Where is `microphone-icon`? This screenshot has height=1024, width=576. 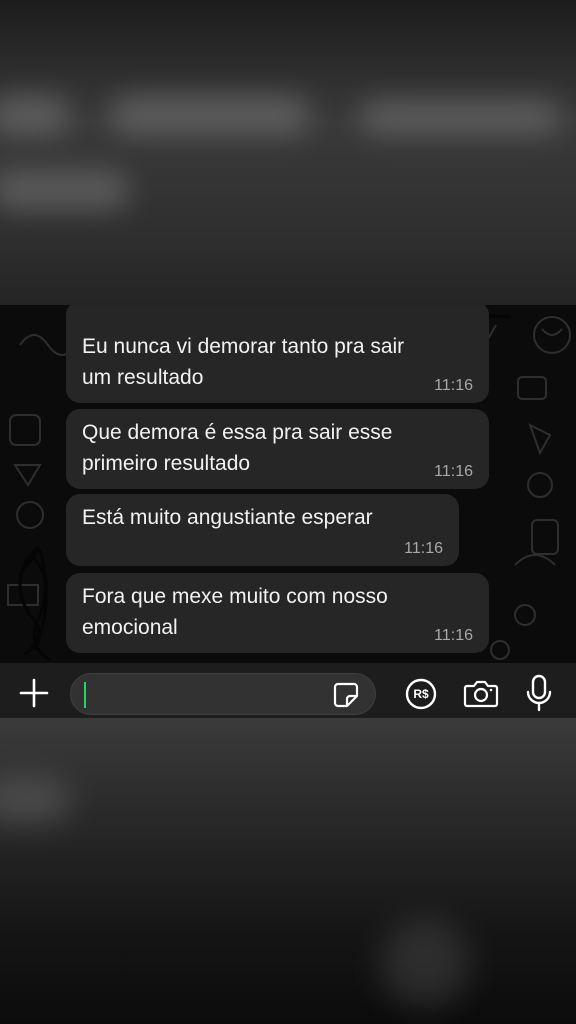
microphone-icon is located at coordinates (539, 693).